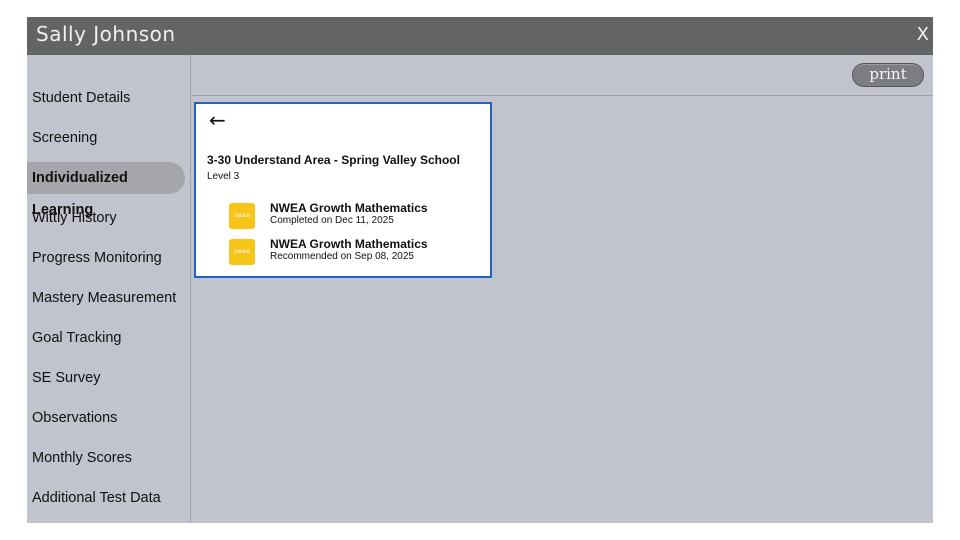 The width and height of the screenshot is (960, 540). What do you see at coordinates (106, 298) in the screenshot?
I see `sidebar-item-mastery-measurement: Mastery Measurement` at bounding box center [106, 298].